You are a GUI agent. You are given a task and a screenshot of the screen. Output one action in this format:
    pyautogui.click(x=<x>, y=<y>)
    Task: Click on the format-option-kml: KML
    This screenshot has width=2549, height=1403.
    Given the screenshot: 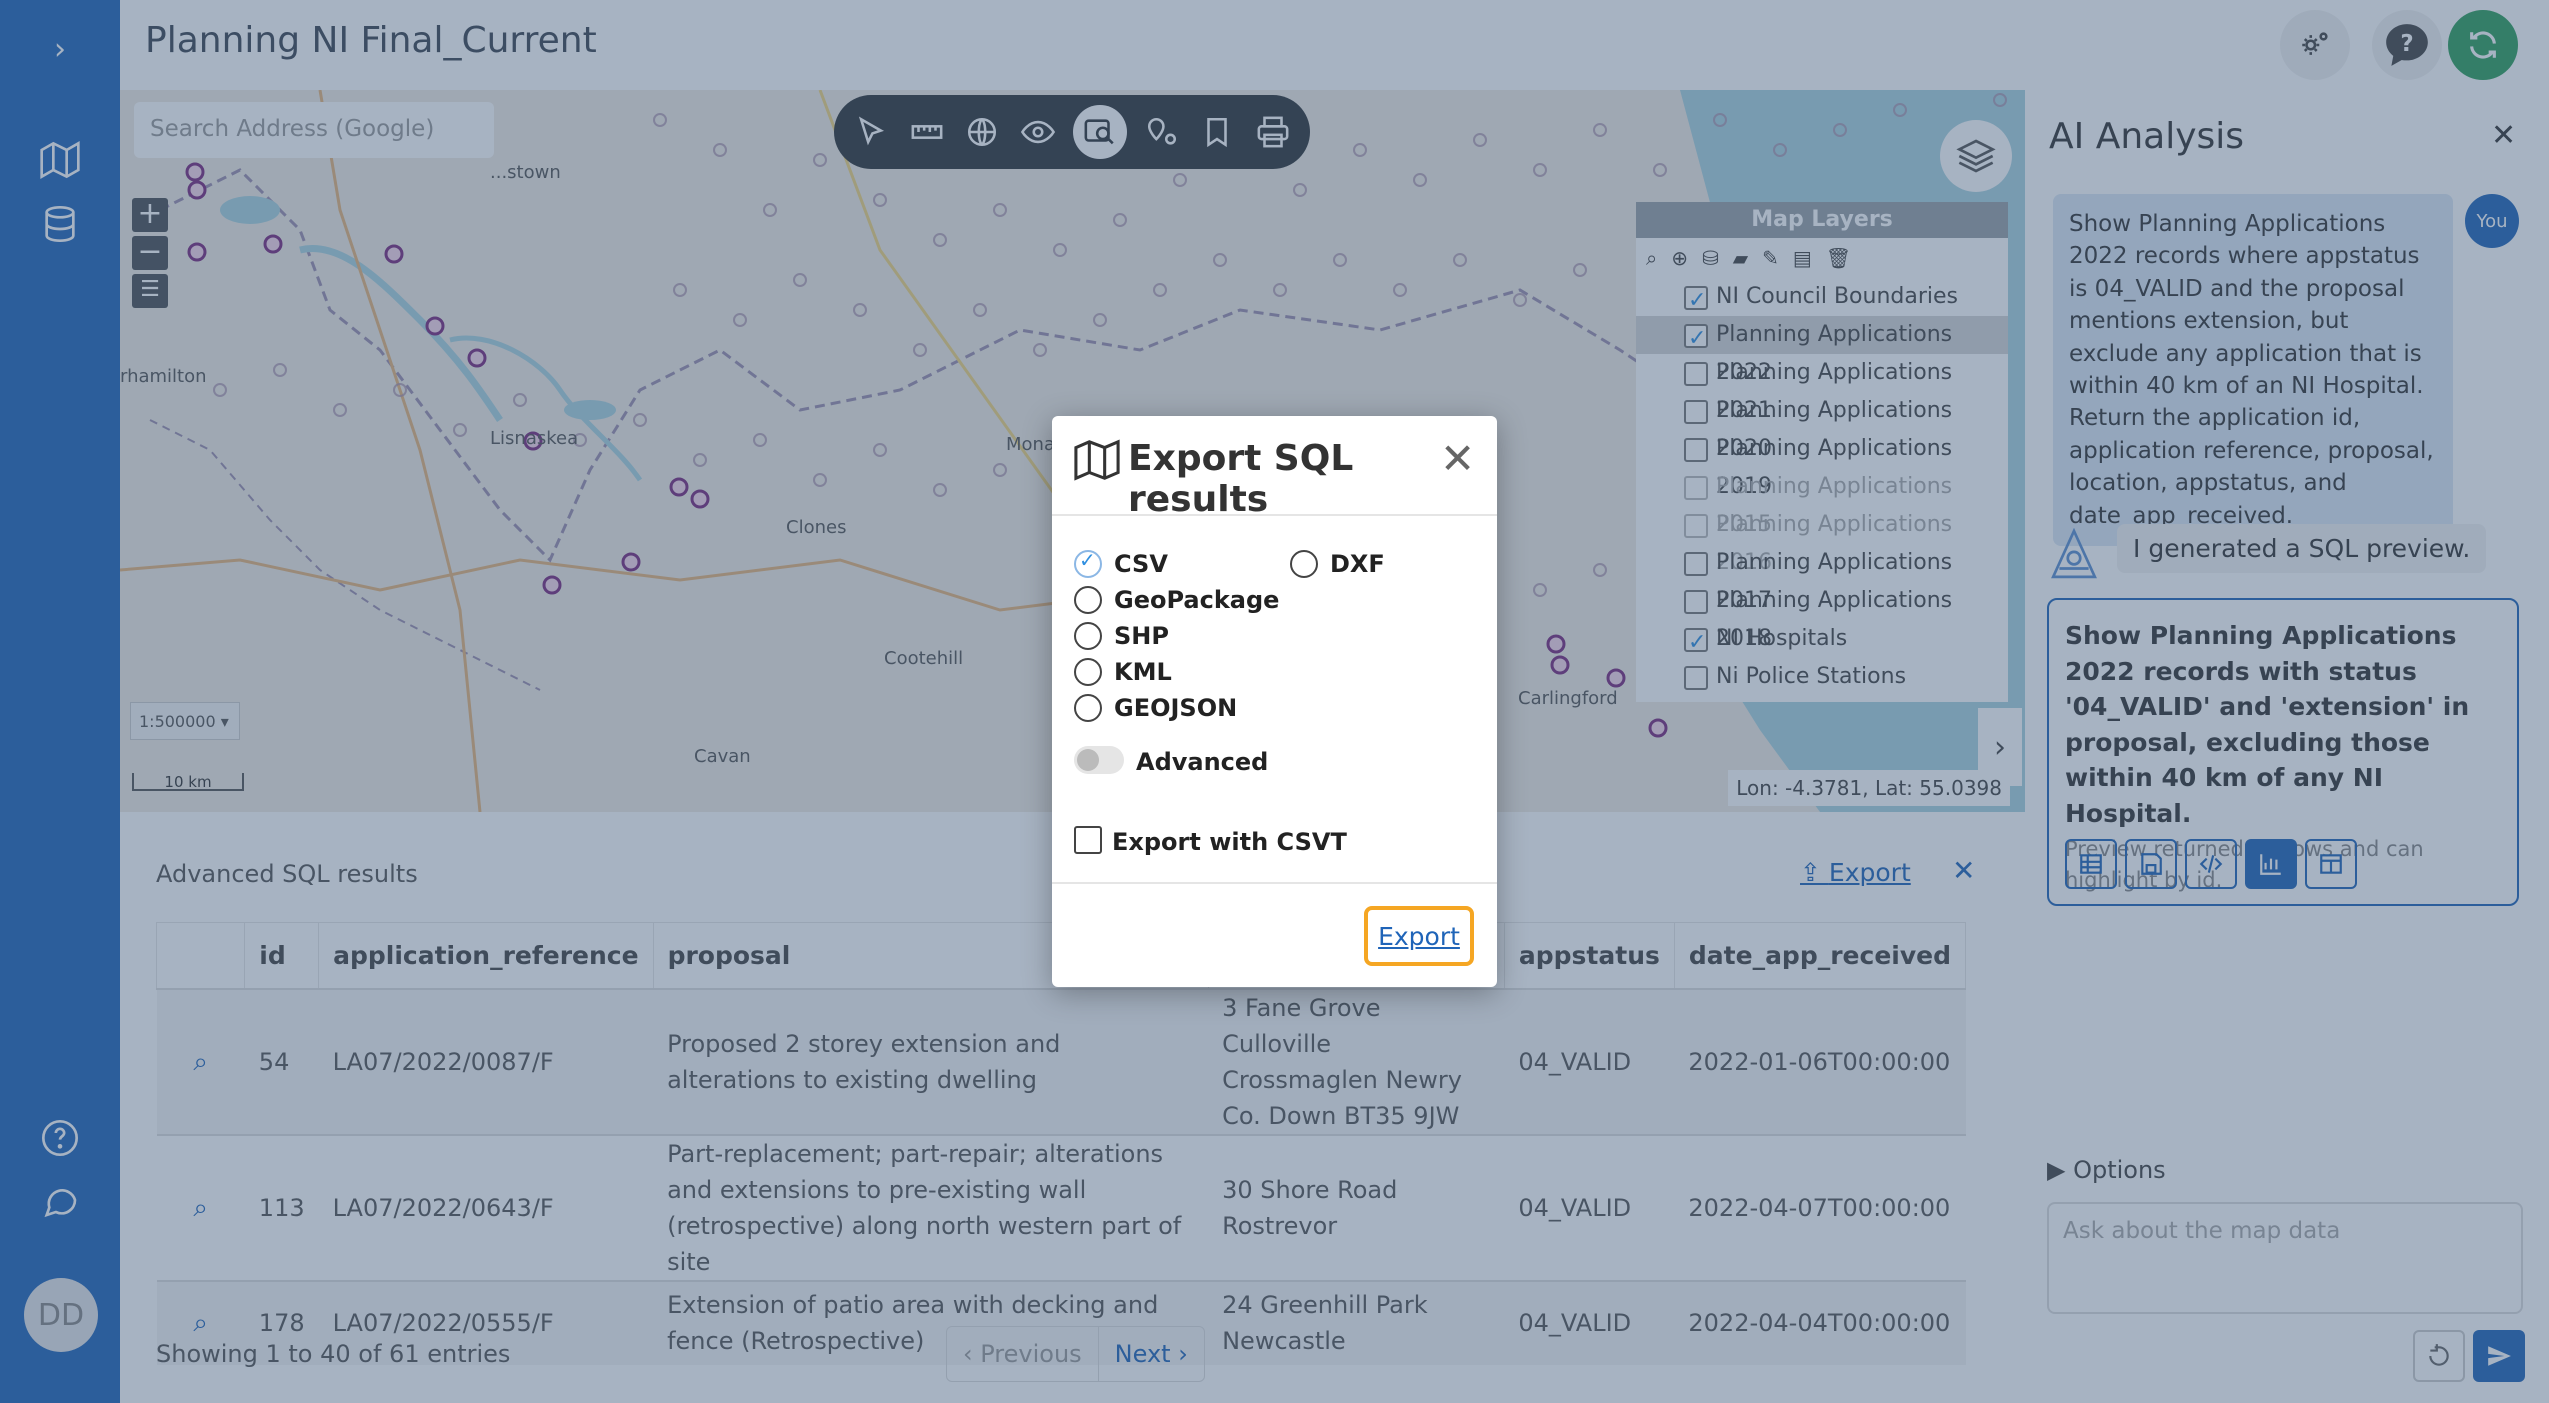 What is the action you would take?
    pyautogui.click(x=1123, y=672)
    